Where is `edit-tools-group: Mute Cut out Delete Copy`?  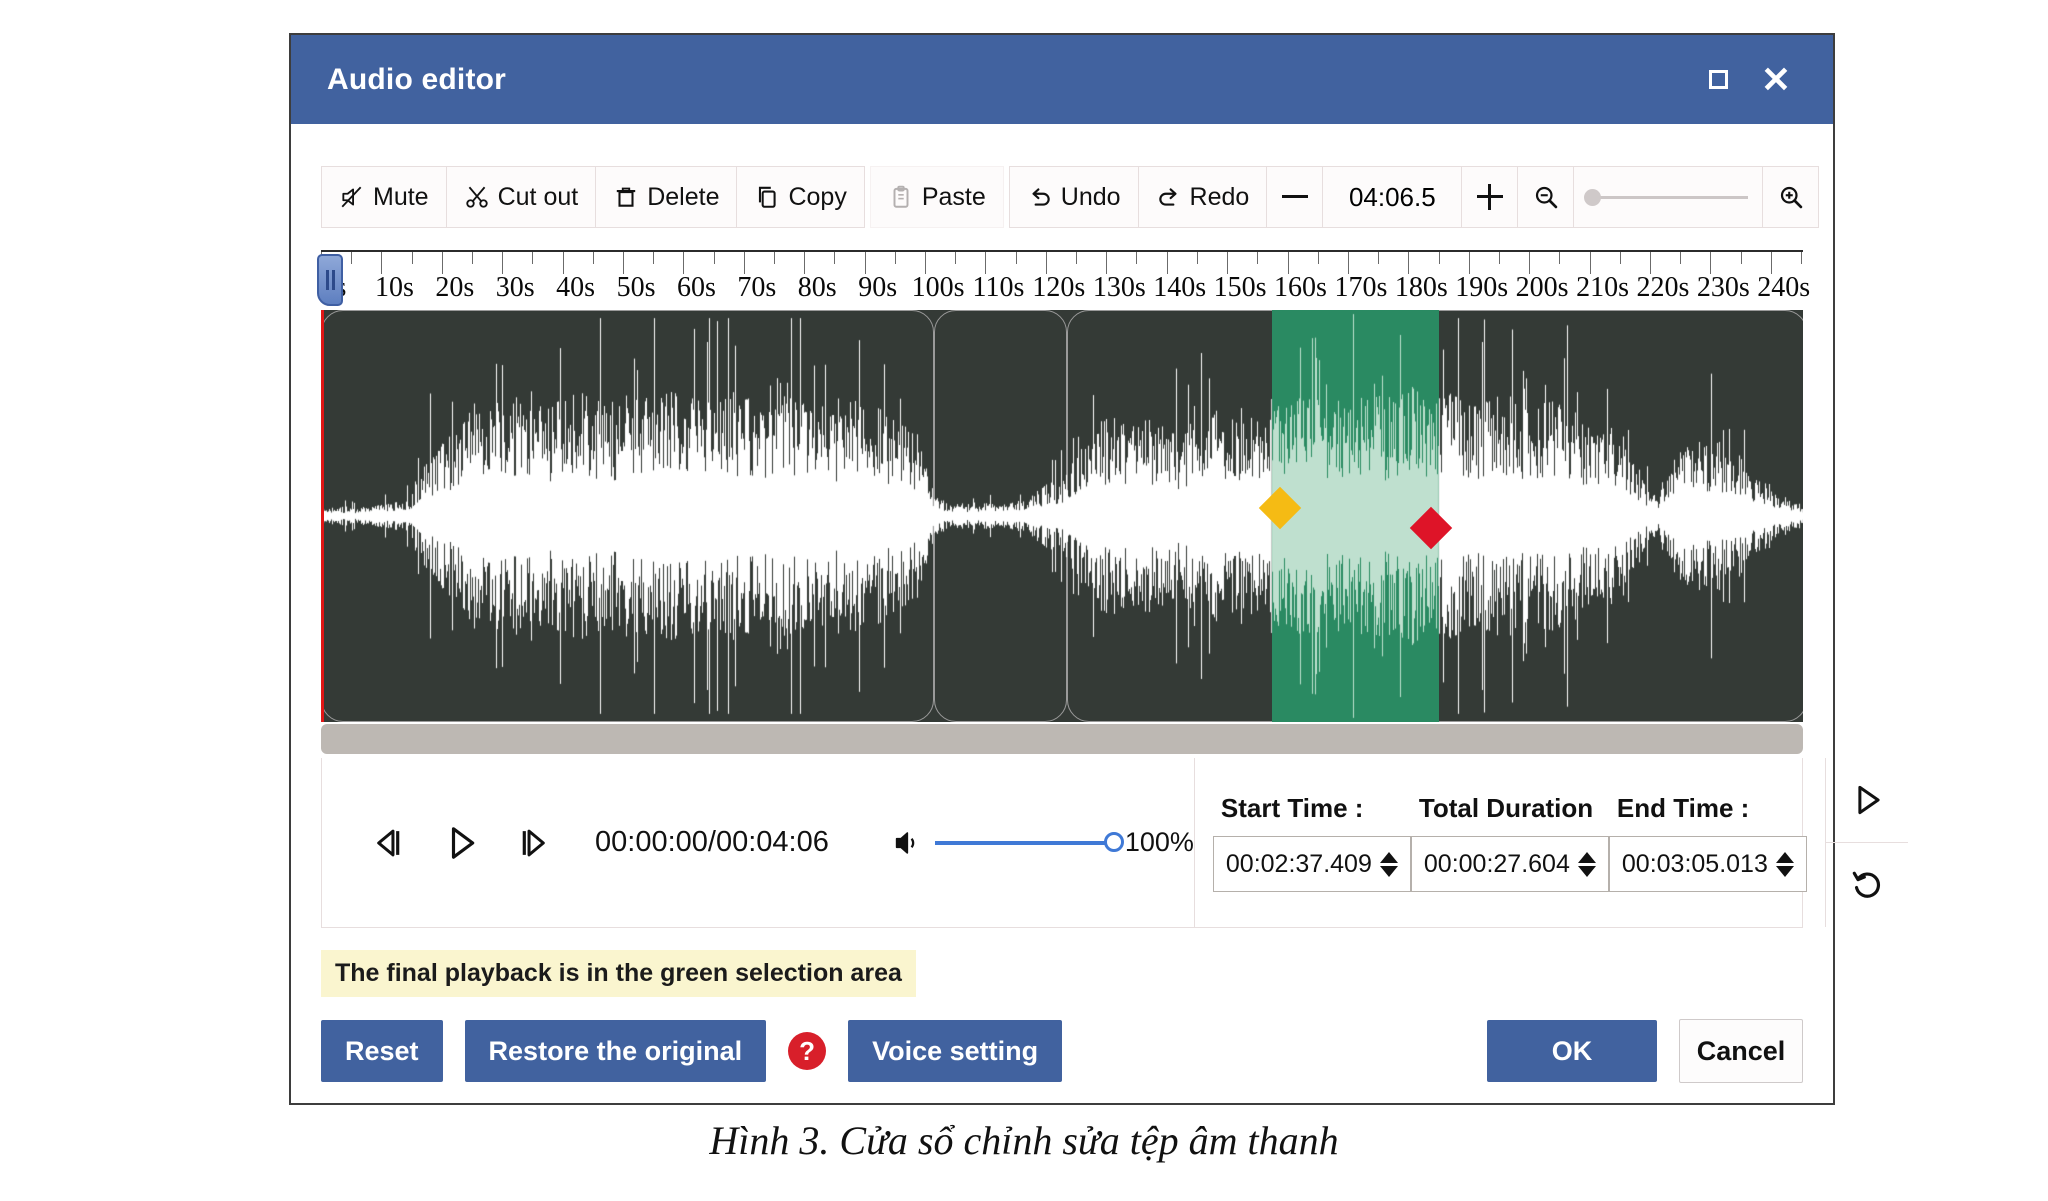
edit-tools-group: Mute Cut out Delete Copy is located at coordinates (593, 197).